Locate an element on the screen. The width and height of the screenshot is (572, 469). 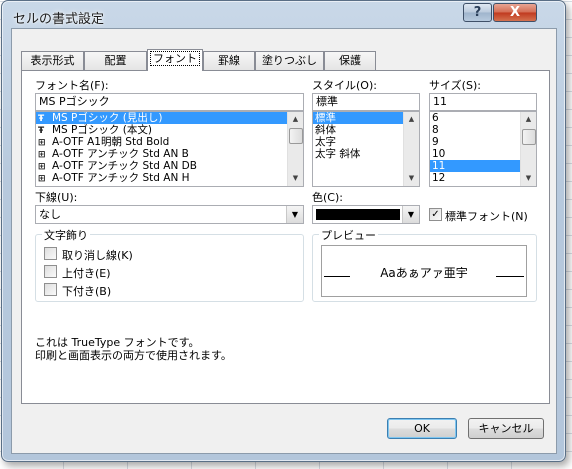
normal-font-checkbox: ✓ is located at coordinates (435, 214).